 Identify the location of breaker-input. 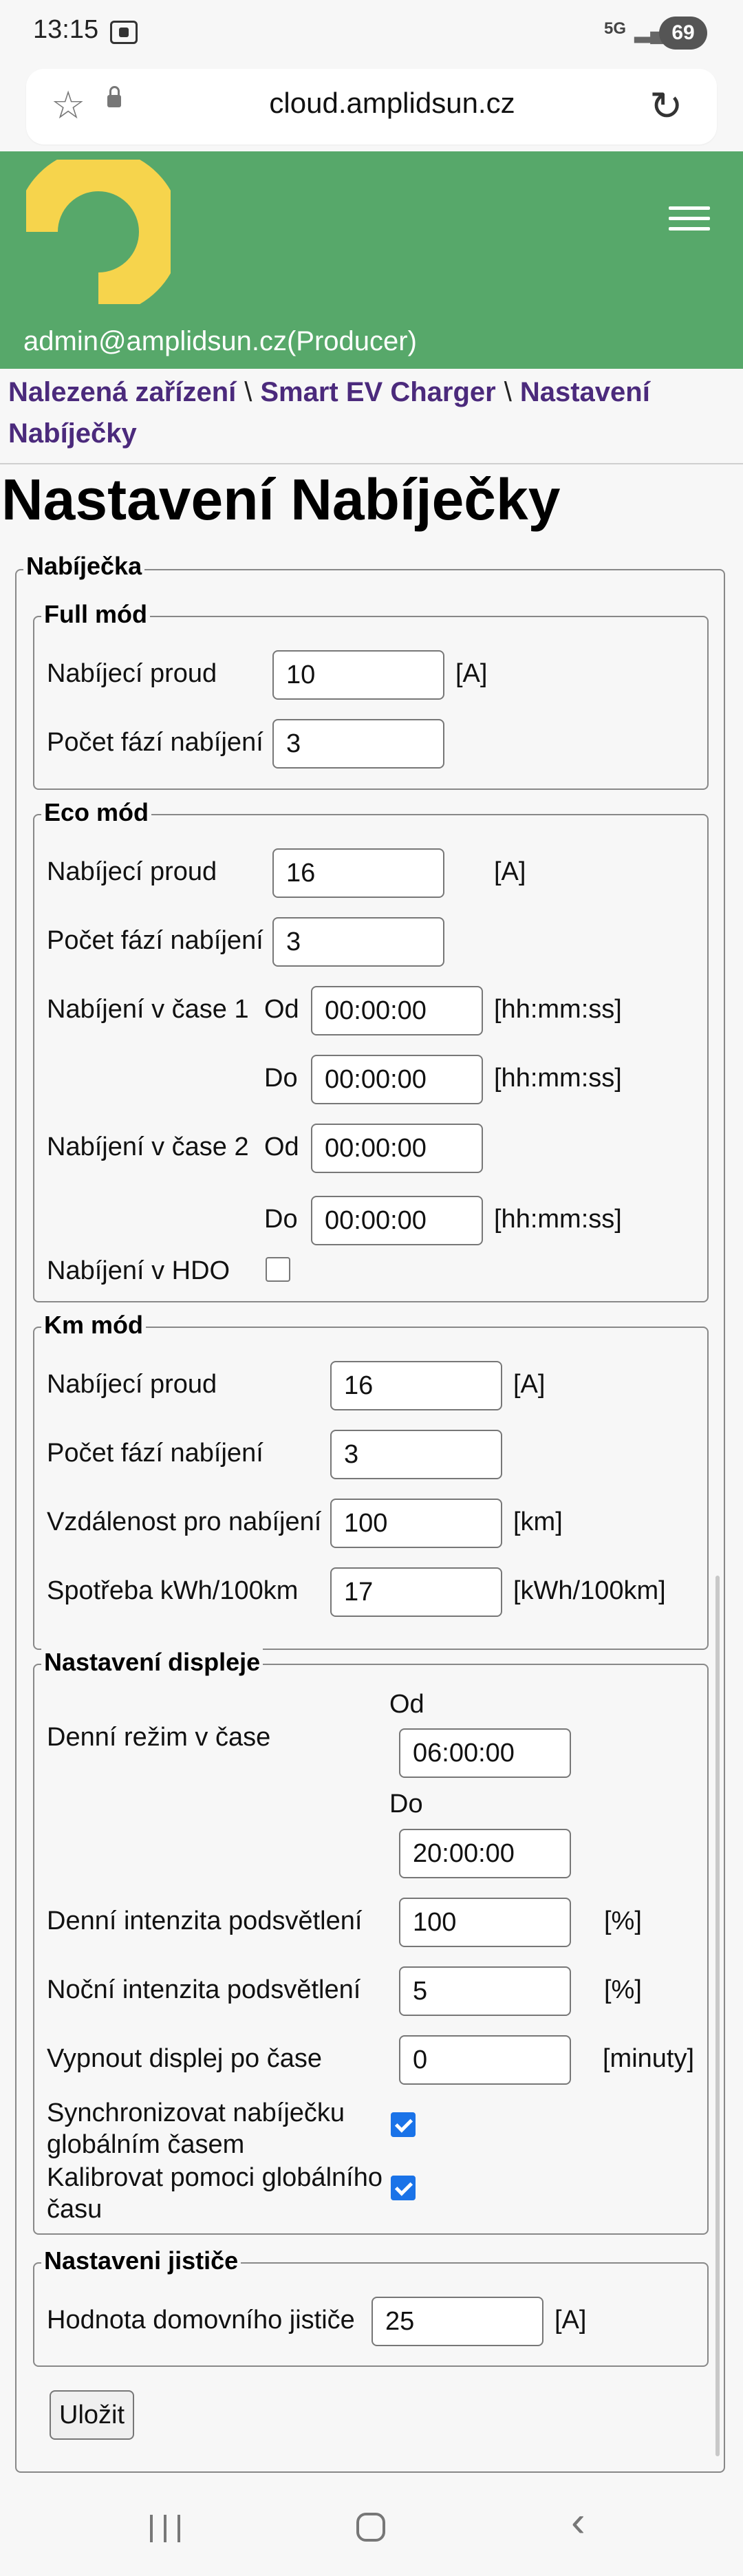
(457, 2321).